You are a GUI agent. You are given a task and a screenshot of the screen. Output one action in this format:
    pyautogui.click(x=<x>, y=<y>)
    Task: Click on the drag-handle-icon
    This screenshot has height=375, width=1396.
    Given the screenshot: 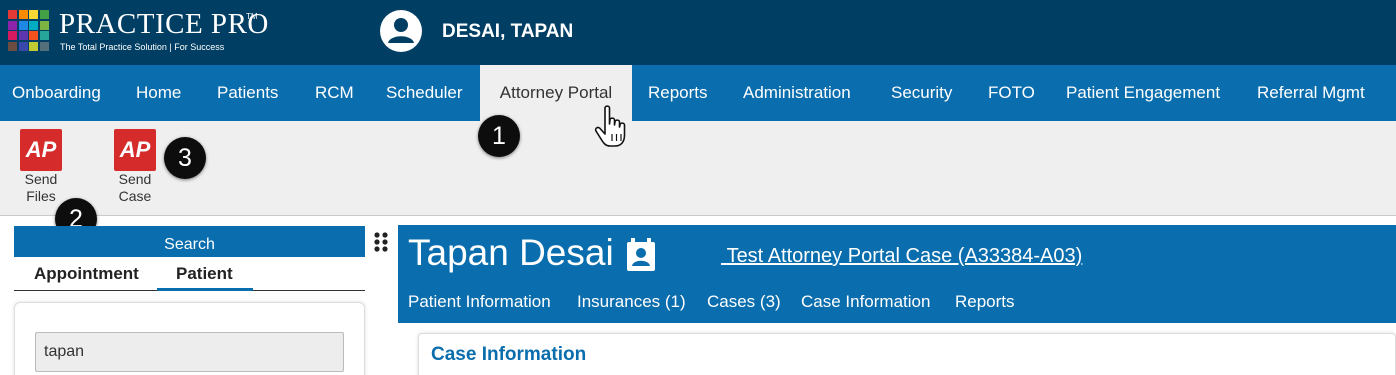 What is the action you would take?
    pyautogui.click(x=381, y=242)
    